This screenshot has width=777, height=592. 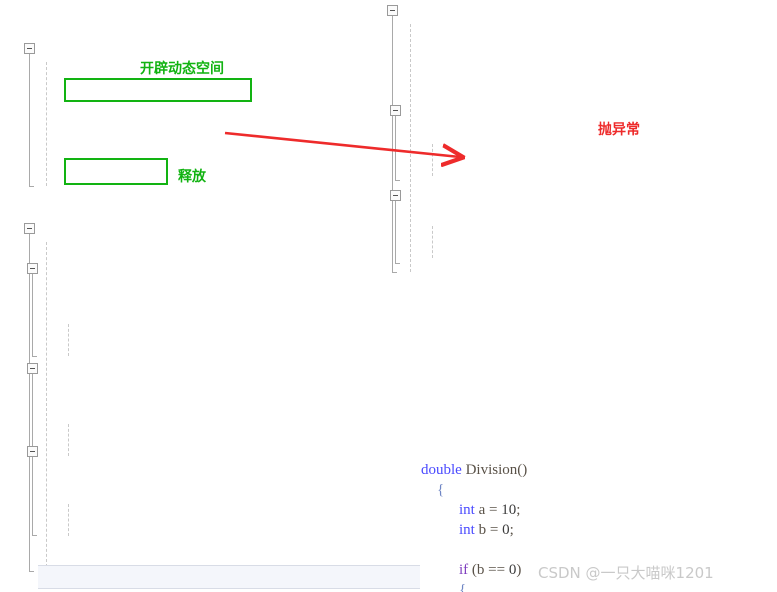 What do you see at coordinates (395, 232) in the screenshot?
I see `fold-line-else` at bounding box center [395, 232].